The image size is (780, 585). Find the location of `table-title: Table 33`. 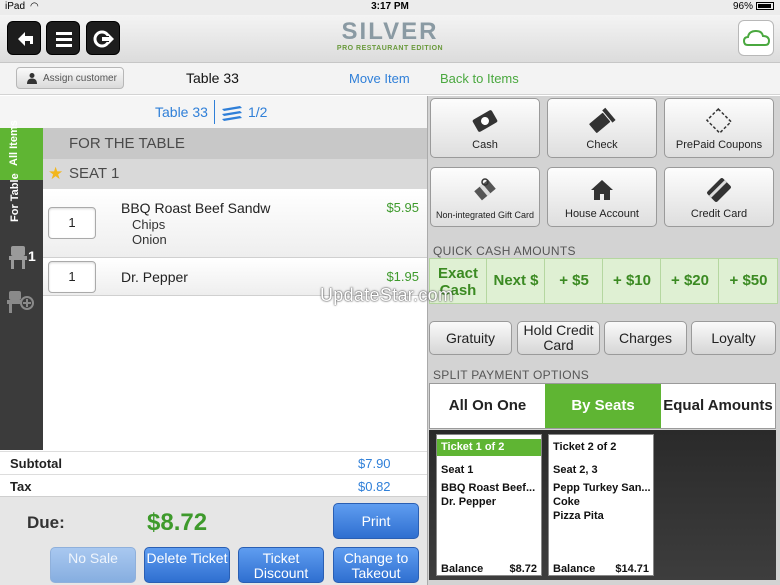

table-title: Table 33 is located at coordinates (212, 78).